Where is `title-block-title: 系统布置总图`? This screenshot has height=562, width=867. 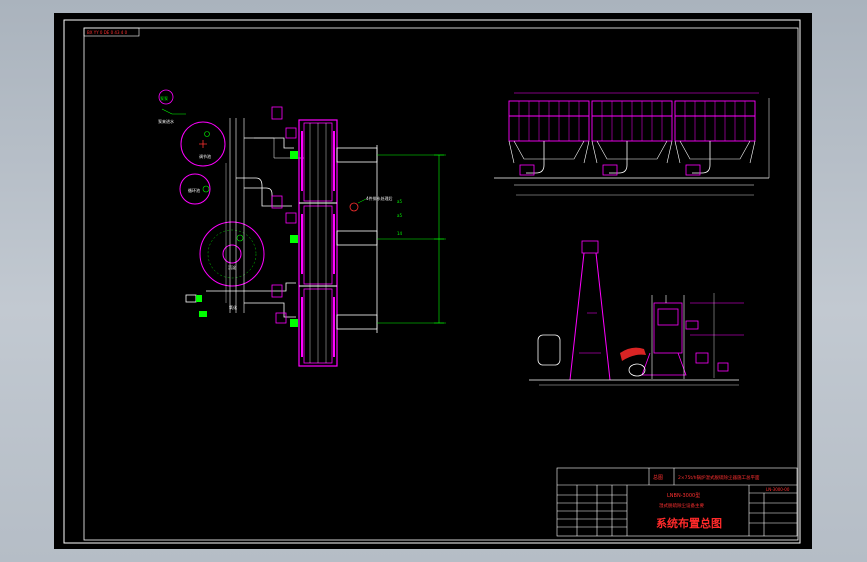 title-block-title: 系统布置总图 is located at coordinates (689, 523).